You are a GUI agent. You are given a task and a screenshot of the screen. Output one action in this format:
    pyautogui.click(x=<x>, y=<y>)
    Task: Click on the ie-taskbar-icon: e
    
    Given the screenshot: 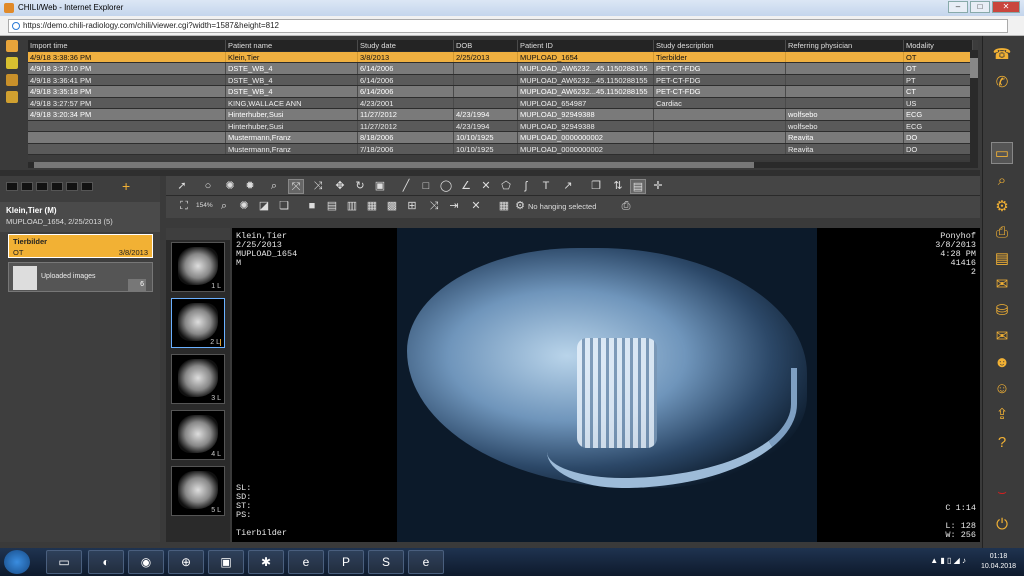 What is the action you would take?
    pyautogui.click(x=306, y=562)
    